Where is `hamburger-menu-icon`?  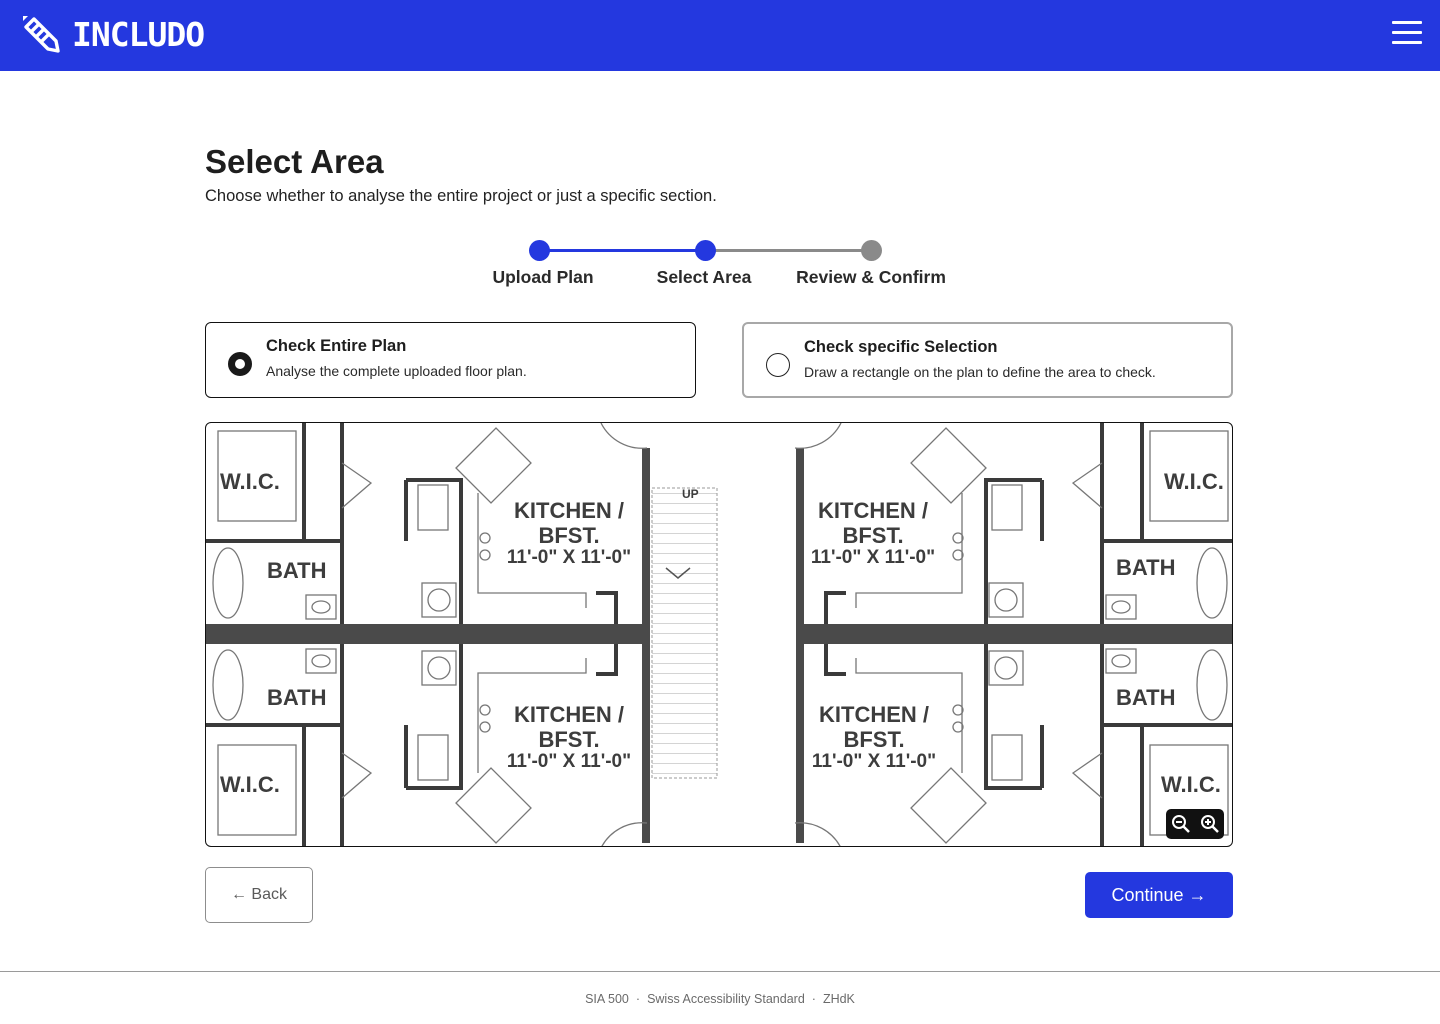 hamburger-menu-icon is located at coordinates (1407, 33).